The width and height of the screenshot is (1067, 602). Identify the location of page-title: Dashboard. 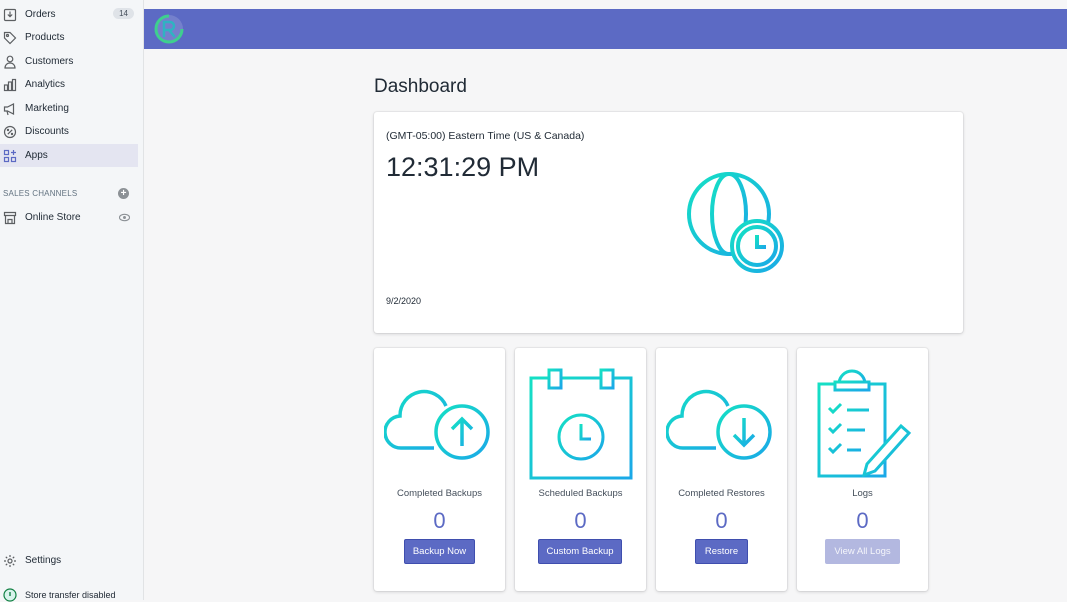
(420, 86).